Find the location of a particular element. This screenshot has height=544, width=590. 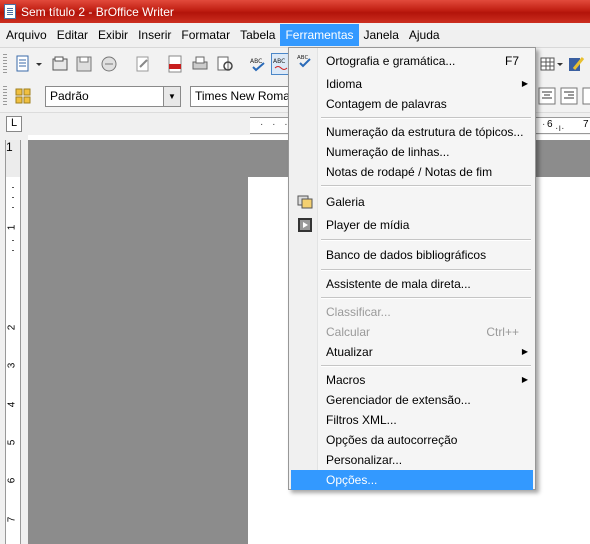

menu-item-label: Opções da autocorreção is located at coordinates (392, 440).